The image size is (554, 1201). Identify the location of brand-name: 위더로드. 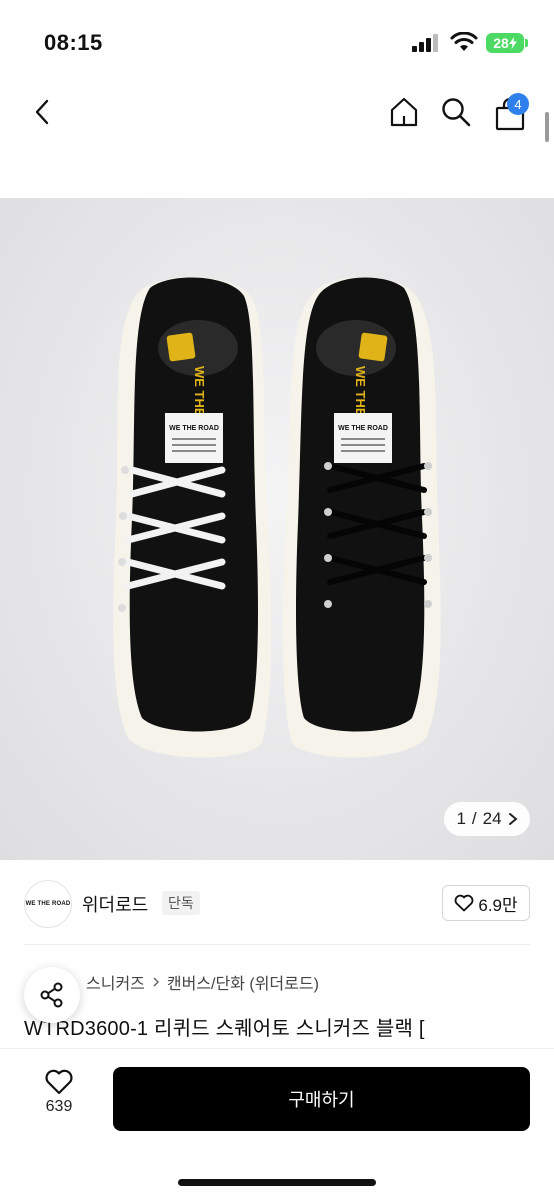
(115, 904).